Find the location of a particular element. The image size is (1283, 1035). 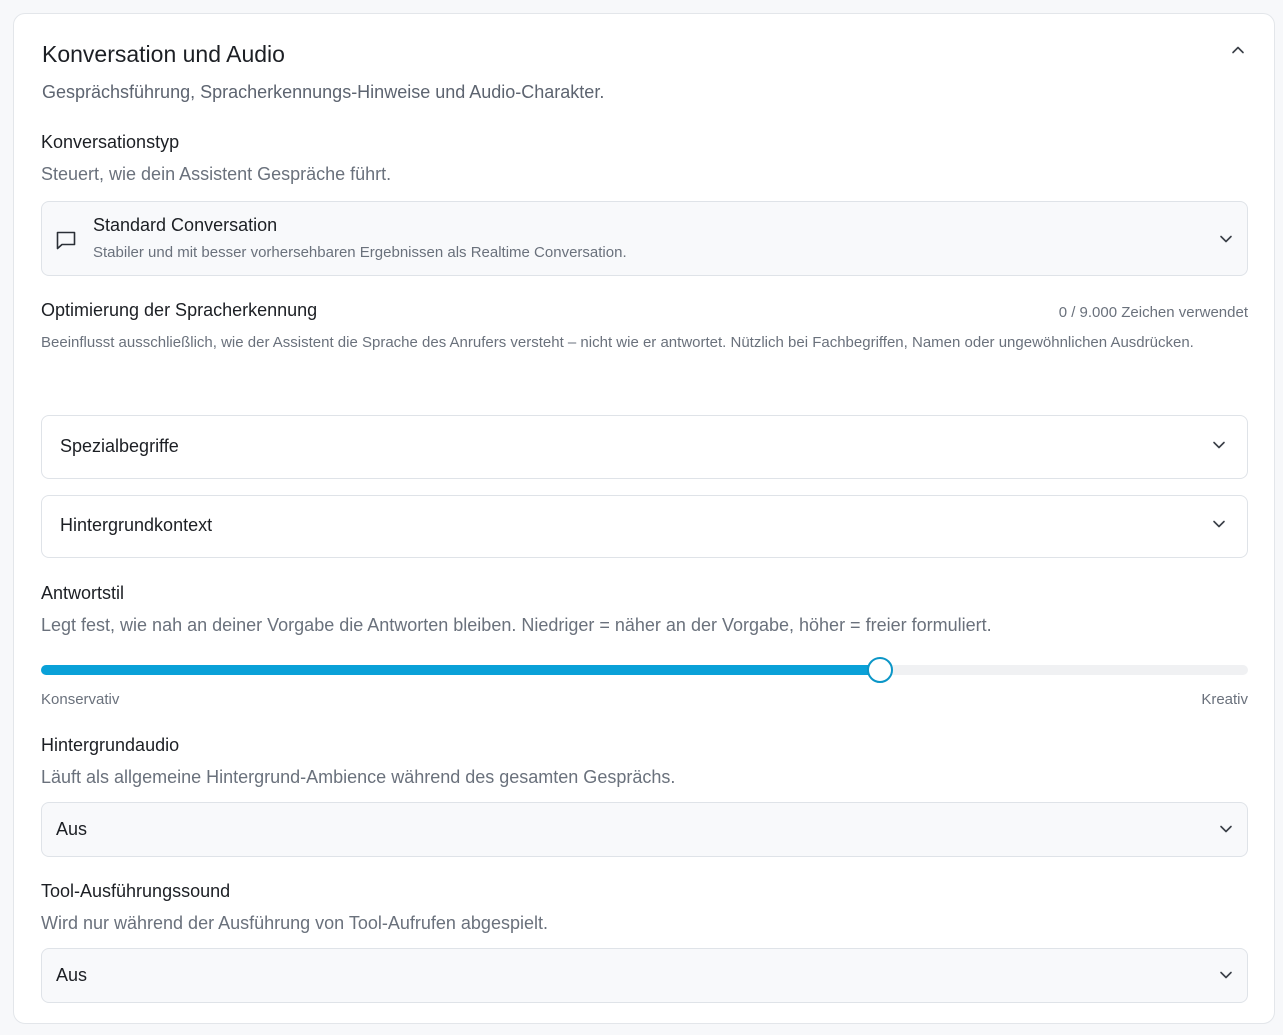

special-terms-label: Spezialbegriffe is located at coordinates (119, 446).